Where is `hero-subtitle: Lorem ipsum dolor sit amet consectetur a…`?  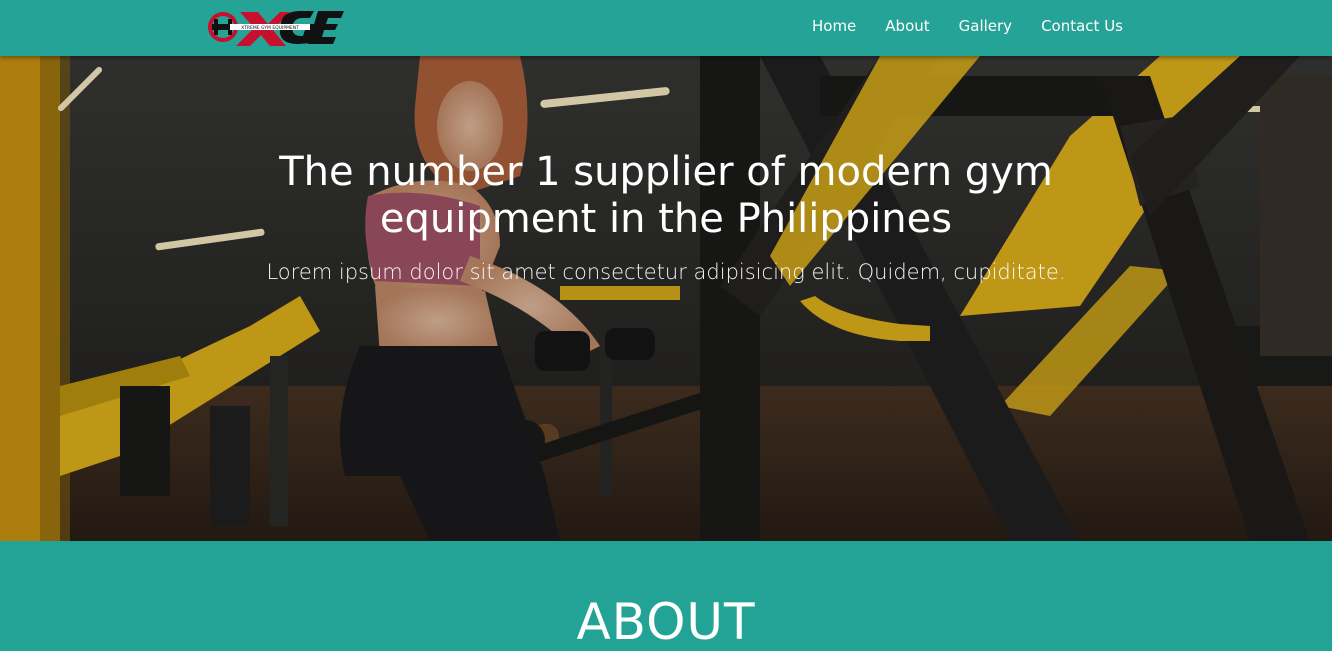
hero-subtitle: Lorem ipsum dolor sit amet consectetur a… is located at coordinates (666, 272).